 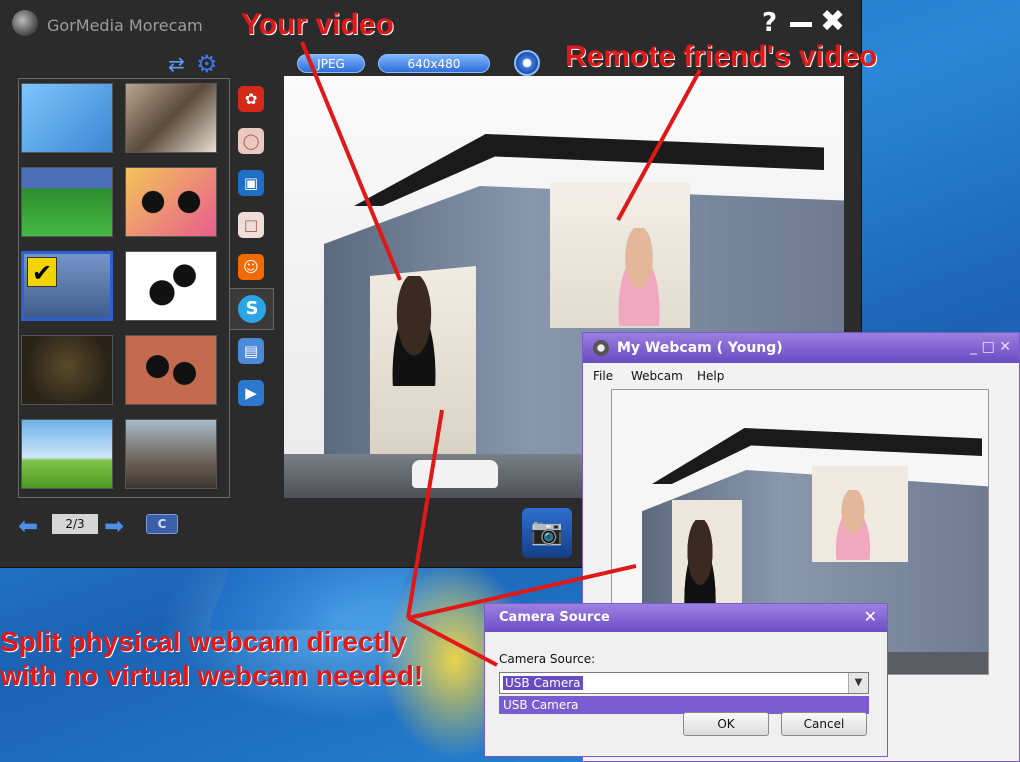 I want to click on effect-thumbnail-selected: ✔, so click(x=67, y=286).